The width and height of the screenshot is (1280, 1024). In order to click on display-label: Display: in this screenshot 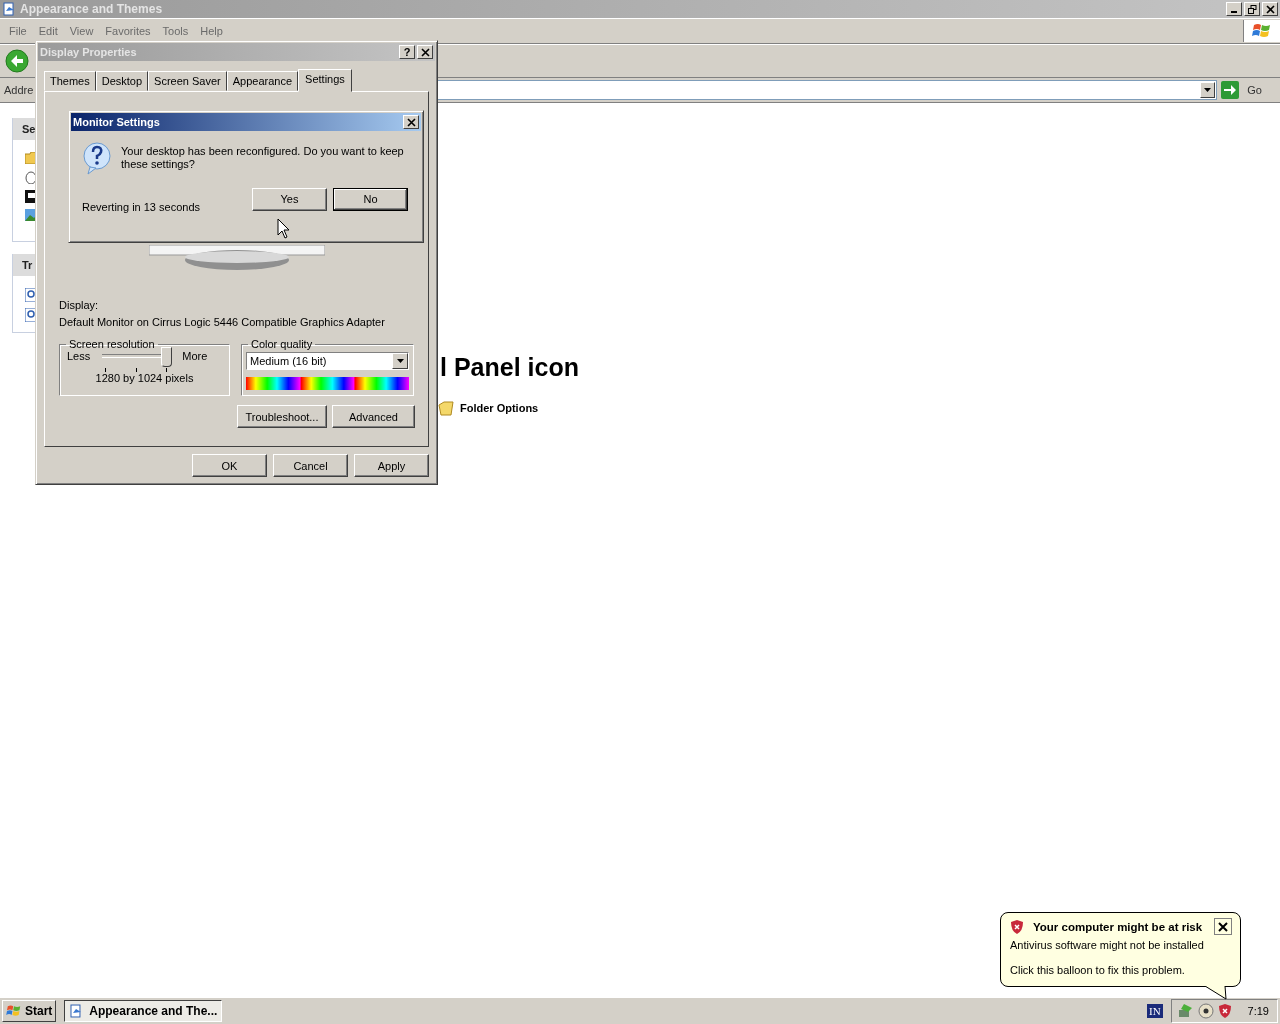, I will do `click(79, 305)`.